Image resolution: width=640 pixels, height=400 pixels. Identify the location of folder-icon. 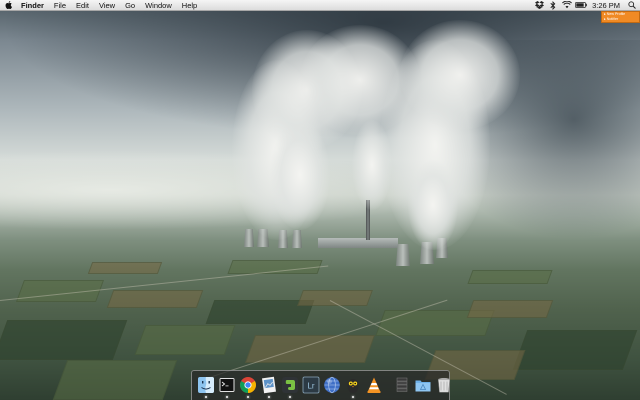
(423, 385).